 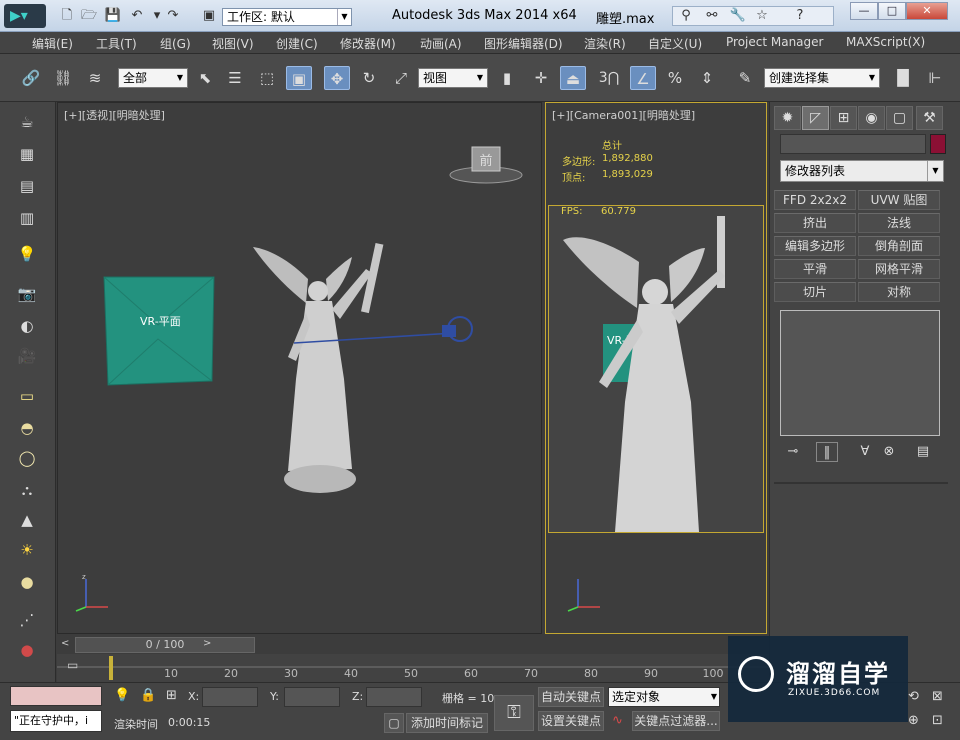 What do you see at coordinates (899, 246) in the screenshot?
I see `modifier-button: 倒角剖面` at bounding box center [899, 246].